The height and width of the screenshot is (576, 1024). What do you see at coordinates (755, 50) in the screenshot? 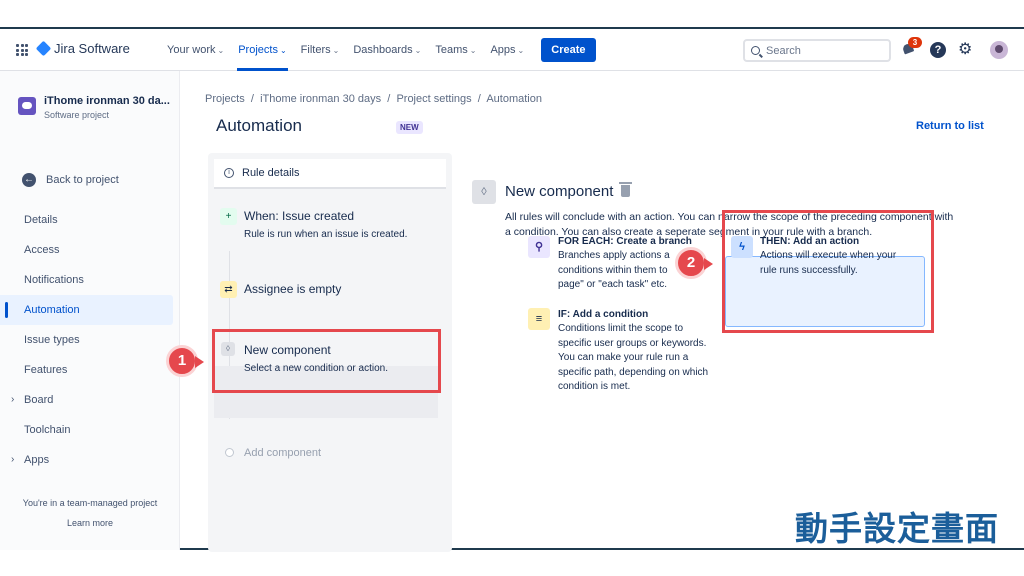
I see `search-icon` at bounding box center [755, 50].